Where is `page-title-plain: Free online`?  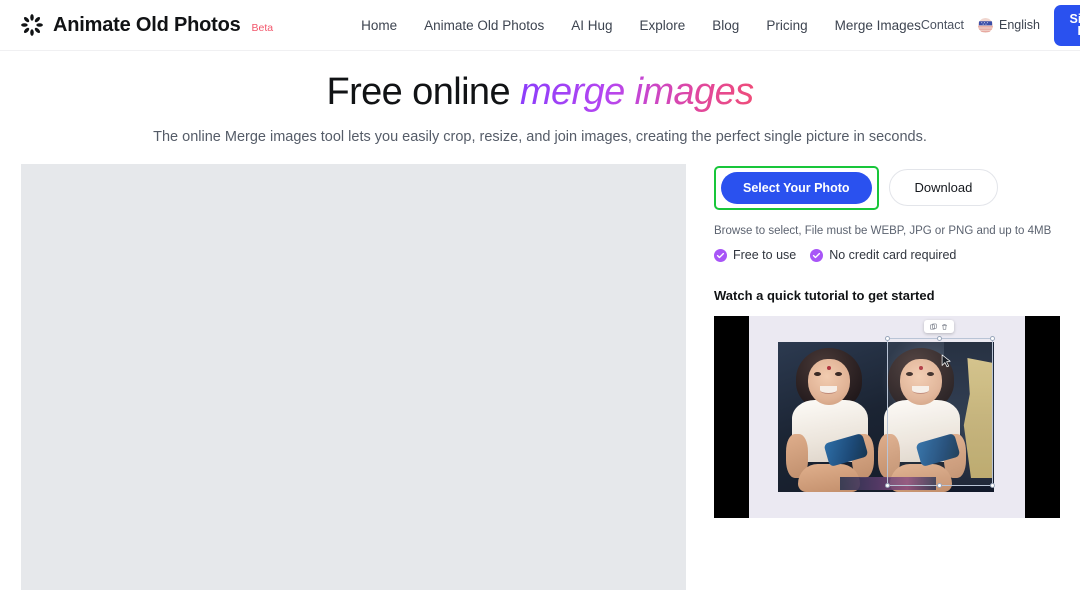 page-title-plain: Free online is located at coordinates (423, 92).